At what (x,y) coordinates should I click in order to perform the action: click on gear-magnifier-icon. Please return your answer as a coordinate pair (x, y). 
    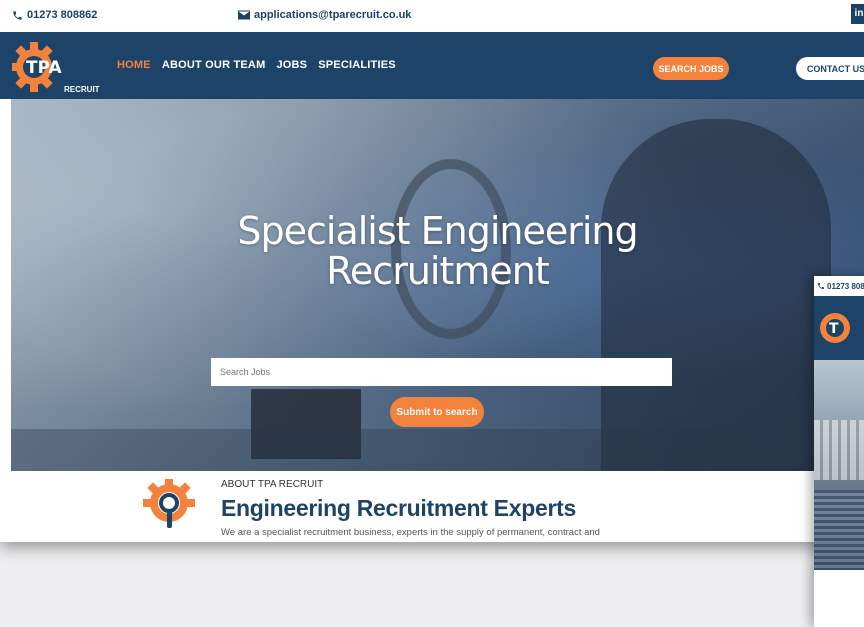
    Looking at the image, I should click on (169, 503).